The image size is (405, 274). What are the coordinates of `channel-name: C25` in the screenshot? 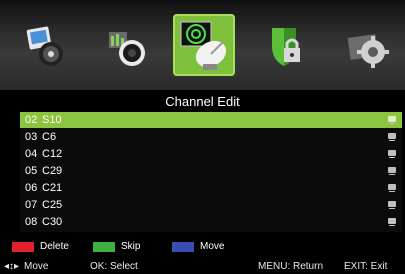 It's located at (52, 205).